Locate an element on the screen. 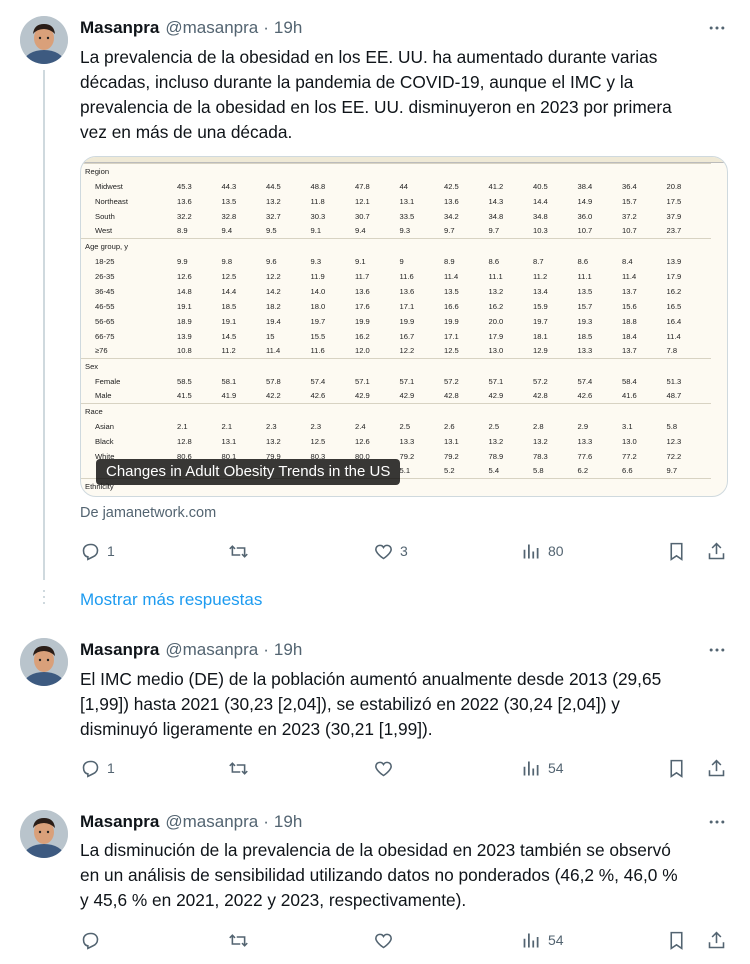 The height and width of the screenshot is (964, 750). table-cell: 9.4 is located at coordinates (360, 231).